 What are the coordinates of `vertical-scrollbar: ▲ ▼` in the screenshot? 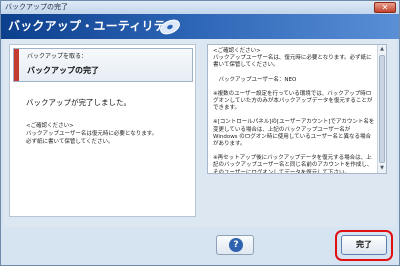 It's located at (381, 109).